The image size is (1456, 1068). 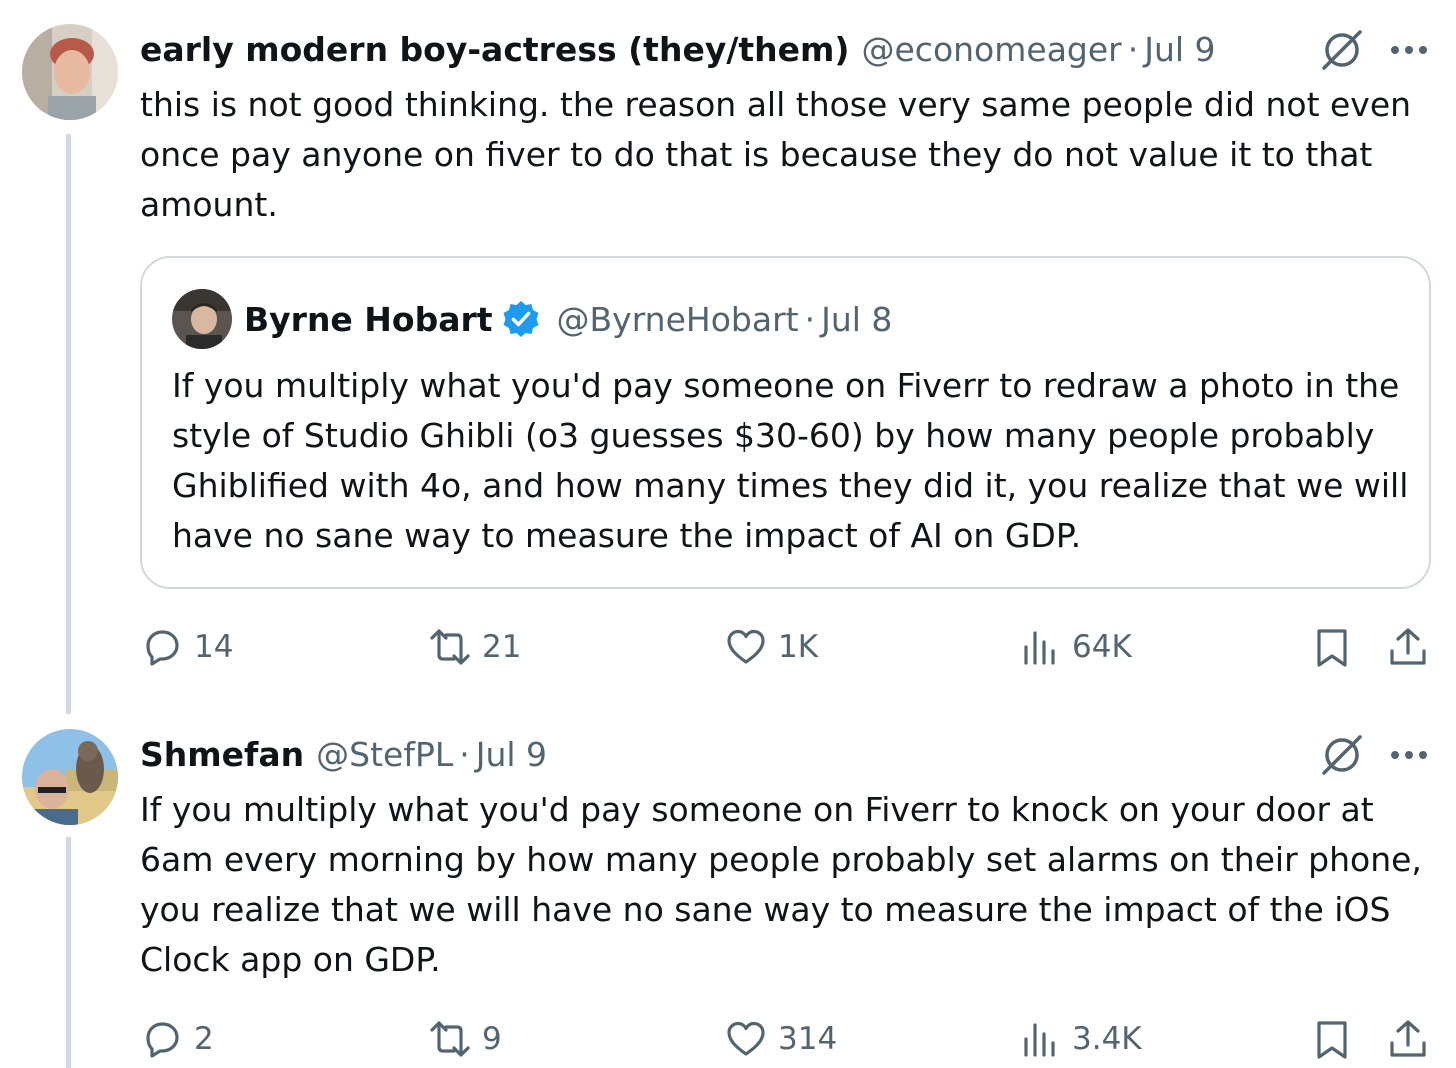 I want to click on quote-header: Byrne Hobart @ByrneHobart · Jul 8, so click(x=532, y=319).